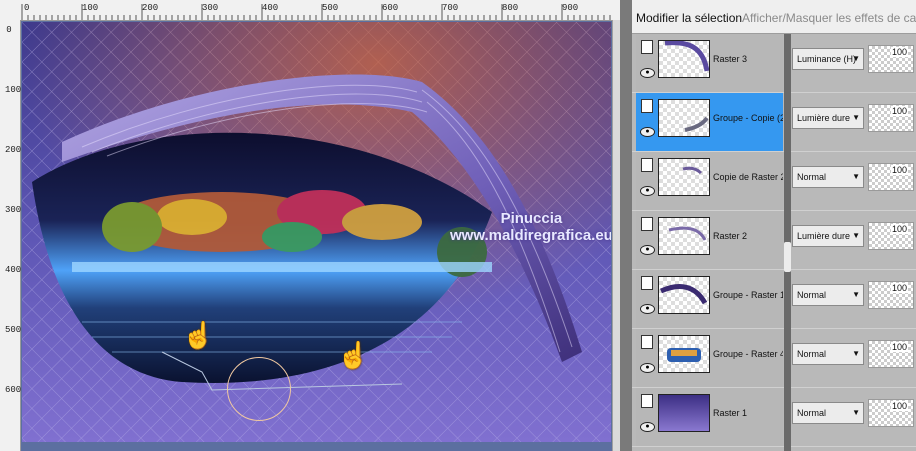 The height and width of the screenshot is (451, 916). What do you see at coordinates (748, 118) in the screenshot?
I see `layer-name: Groupe - Copie (2)` at bounding box center [748, 118].